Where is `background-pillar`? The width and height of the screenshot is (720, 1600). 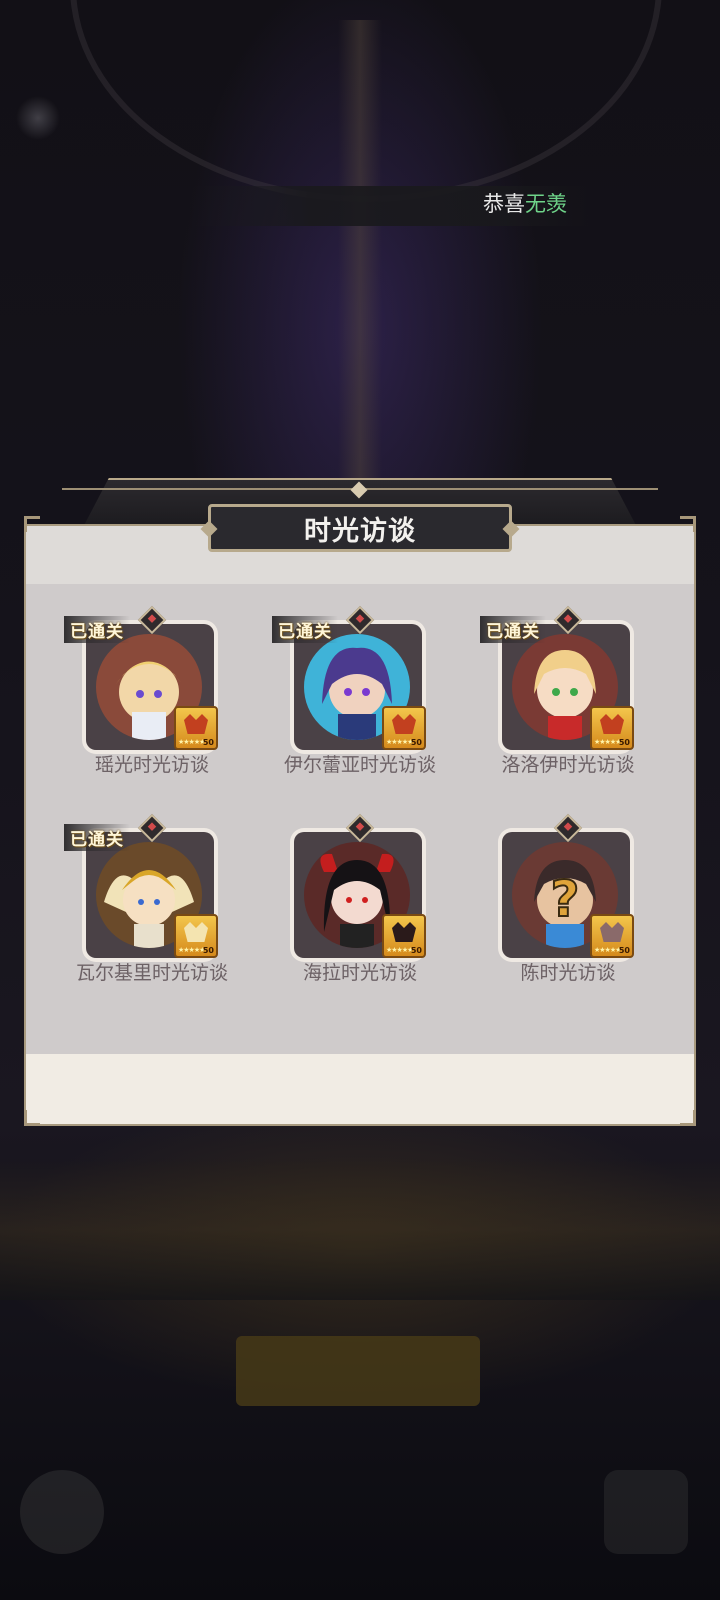
background-pillar is located at coordinates (360, 255).